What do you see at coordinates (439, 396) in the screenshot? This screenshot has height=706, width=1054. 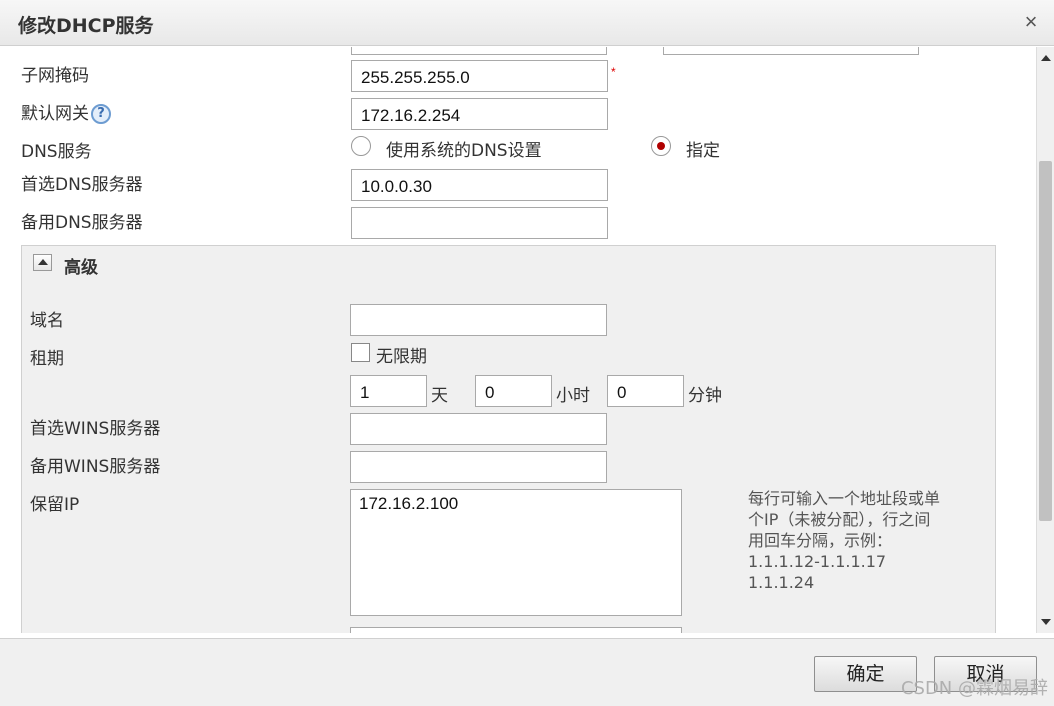 I see `lease-days-unit: 天` at bounding box center [439, 396].